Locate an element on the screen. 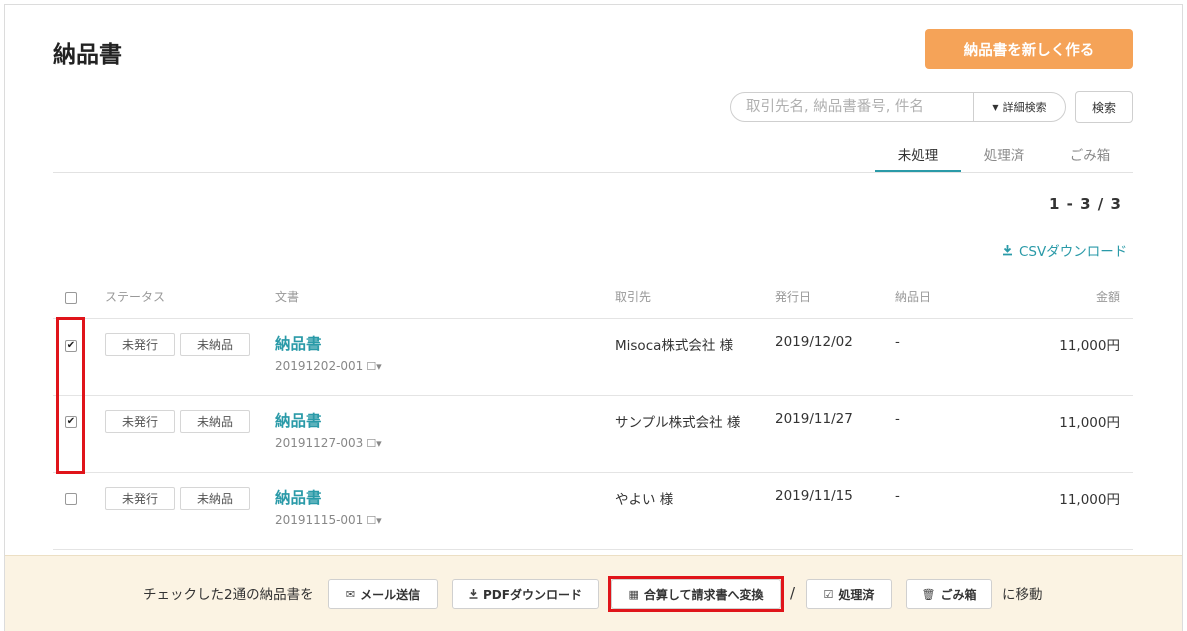 The width and height of the screenshot is (1187, 631). select-all-checkbox is located at coordinates (71, 298).